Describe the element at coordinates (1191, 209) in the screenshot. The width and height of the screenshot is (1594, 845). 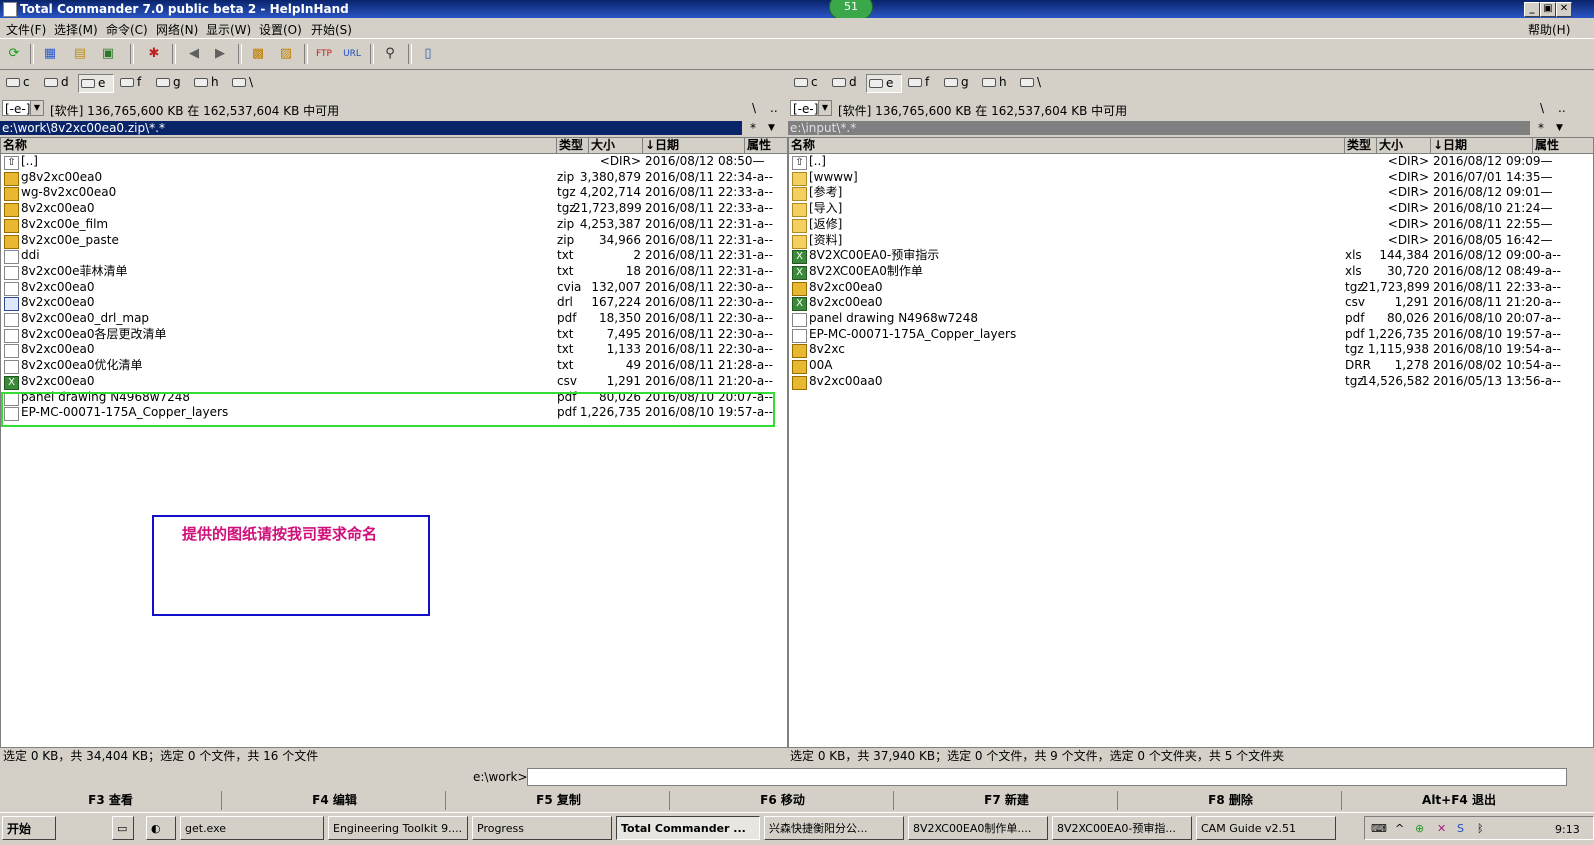
I see `file-row: [导入] <DIR> 2016/08/10 21:24—` at that location.